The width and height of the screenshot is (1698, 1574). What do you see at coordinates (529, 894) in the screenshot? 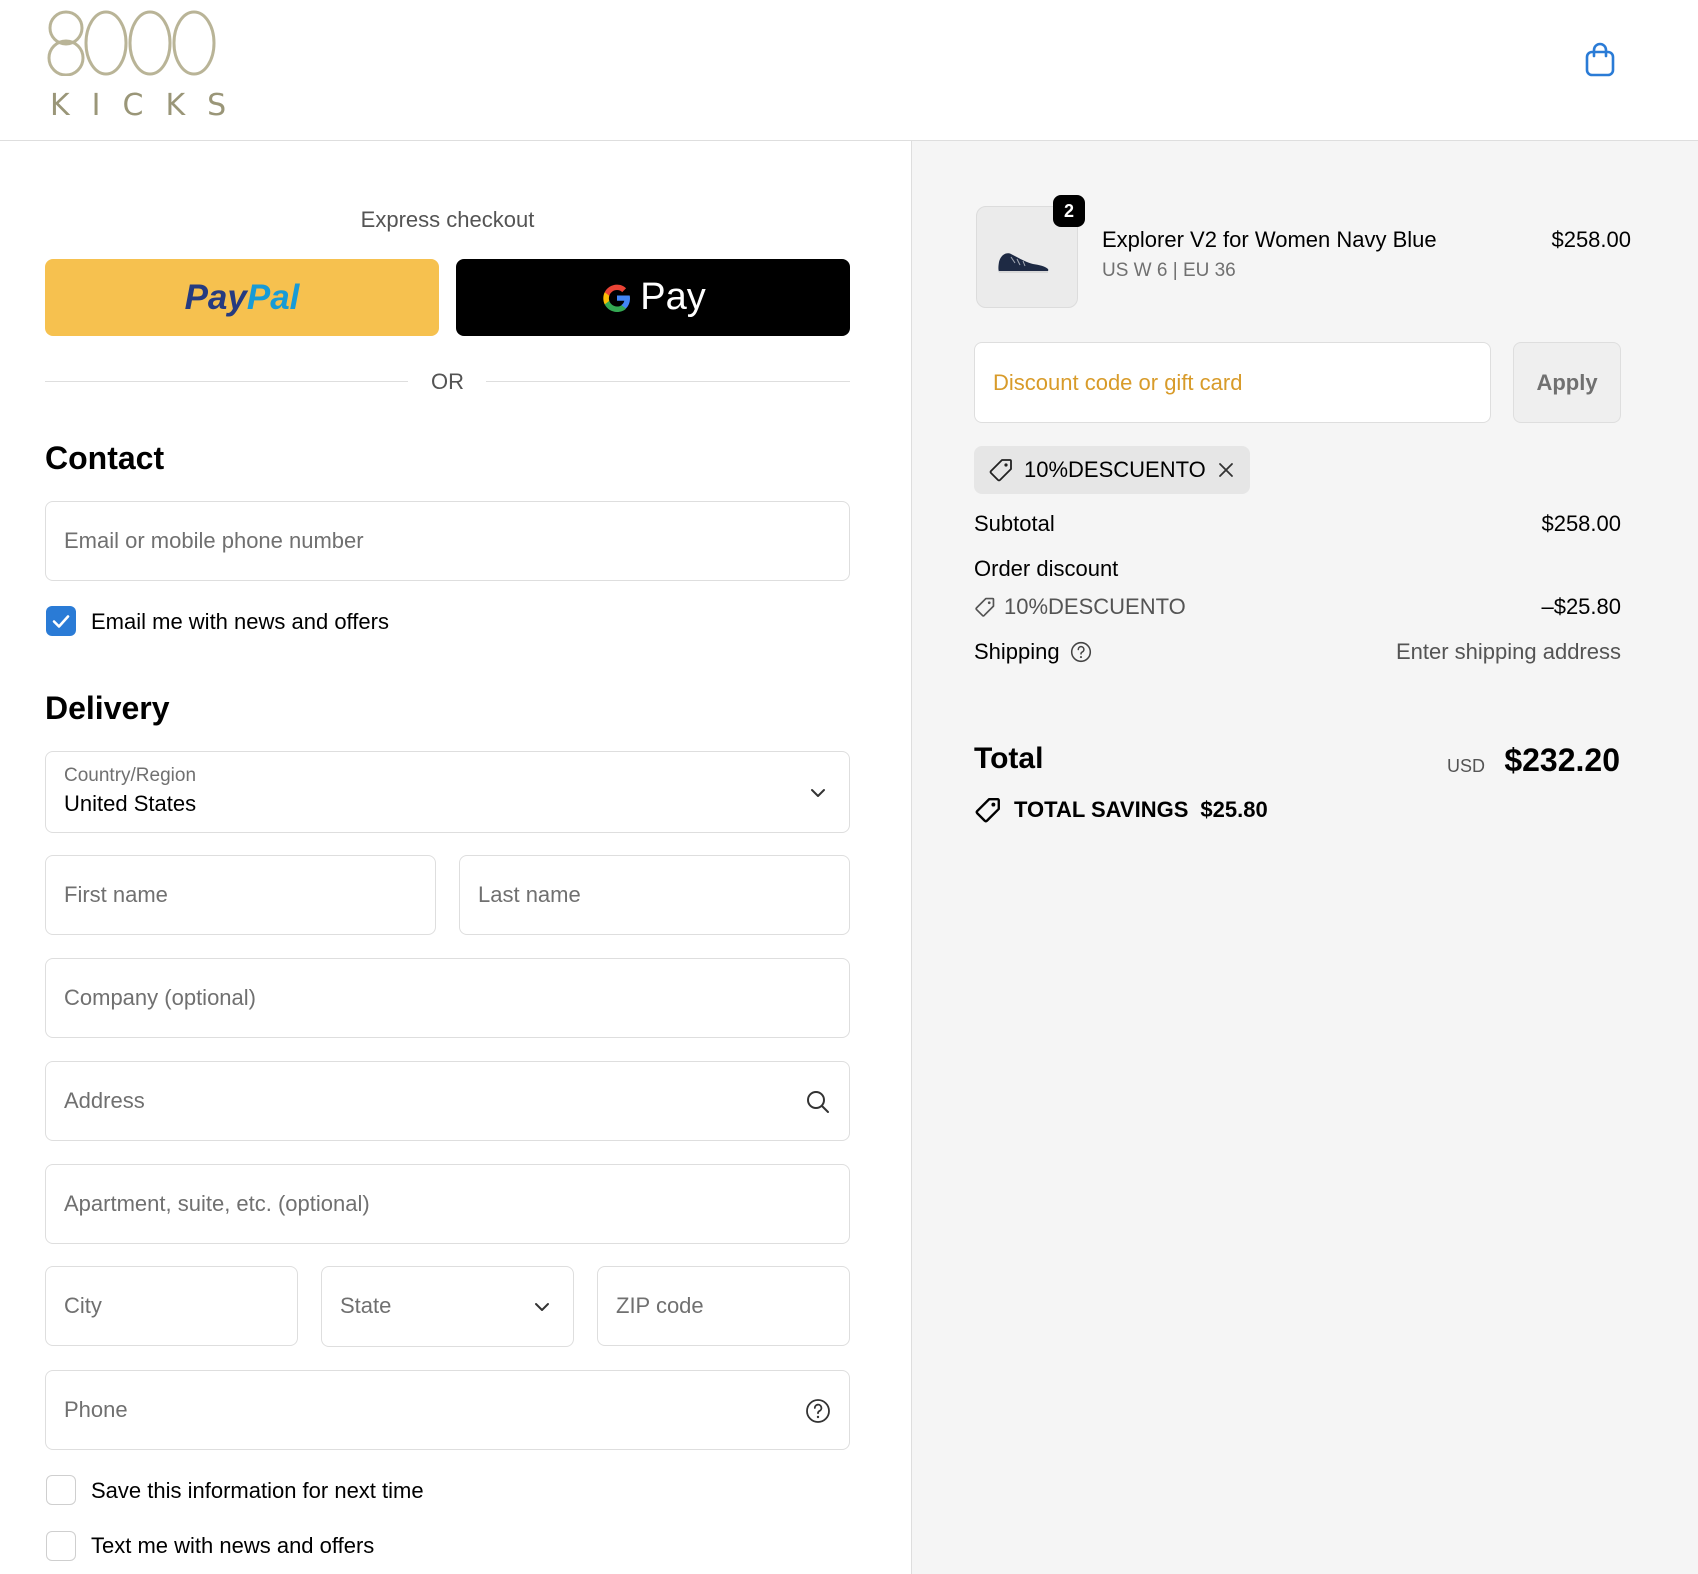
I see `last-name-placeholder: Last name` at bounding box center [529, 894].